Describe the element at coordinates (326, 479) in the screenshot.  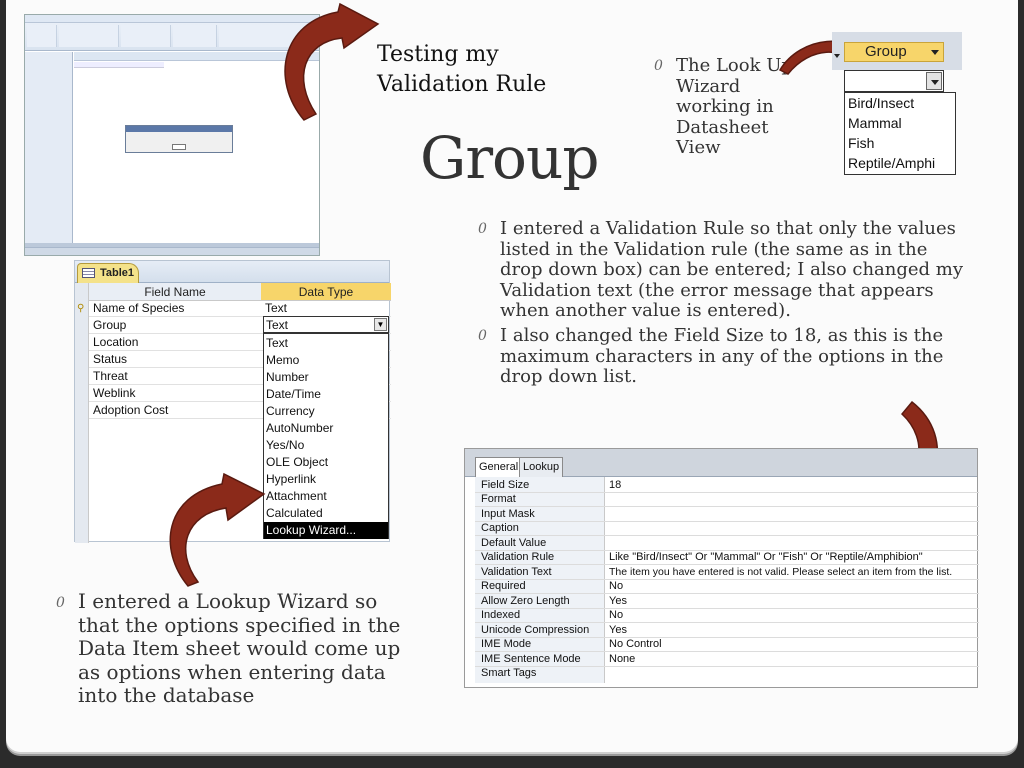
I see `data-type-option: Hyperlink` at that location.